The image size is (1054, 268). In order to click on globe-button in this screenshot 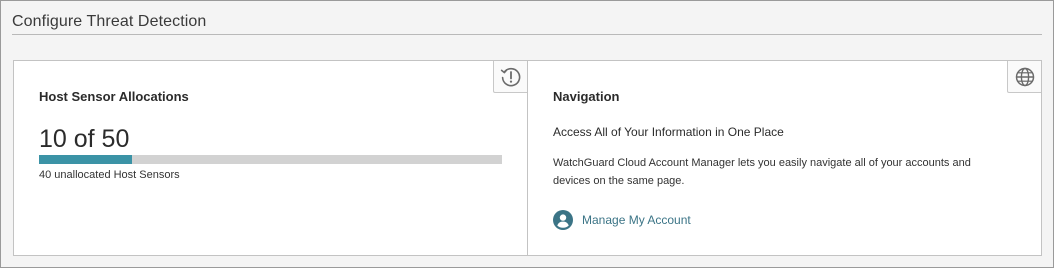, I will do `click(1024, 77)`.